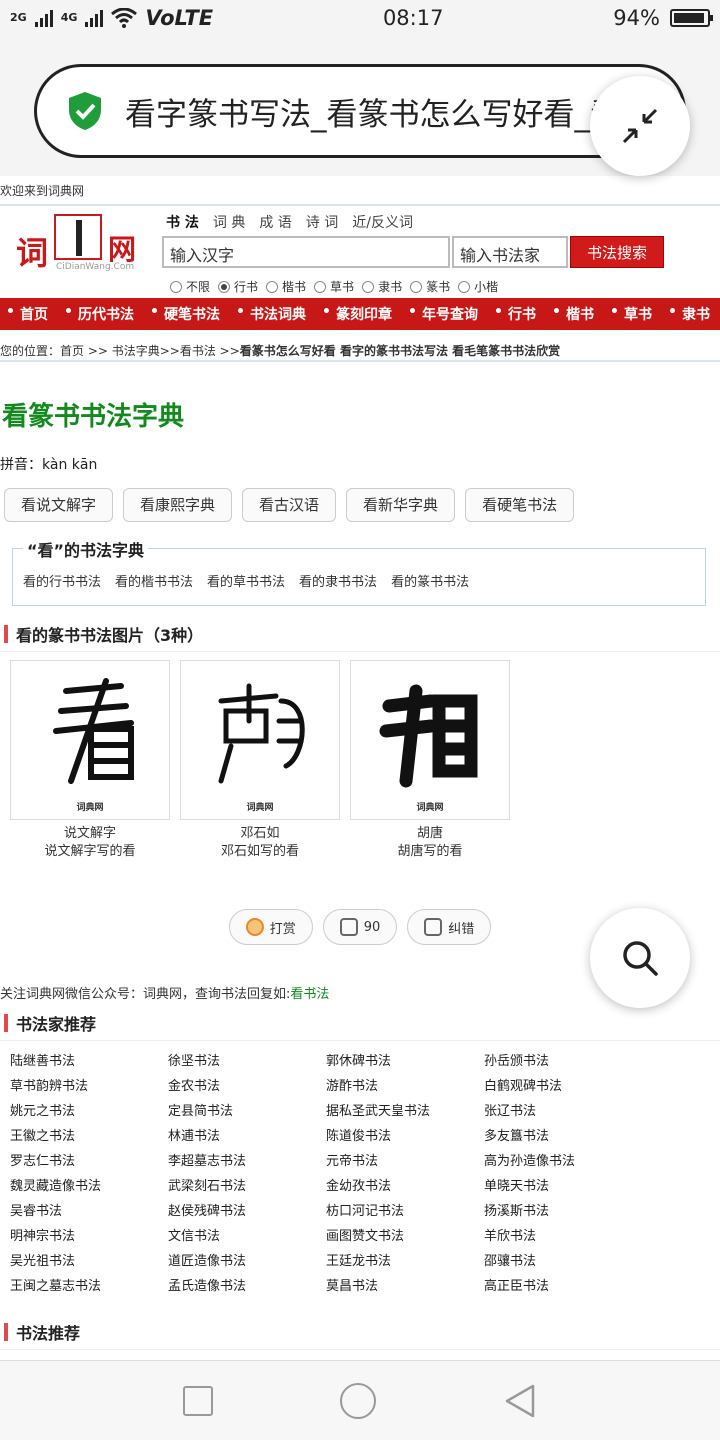 This screenshot has height=1440, width=720. I want to click on calligrapher-link: 张辽书法, so click(563, 1112).